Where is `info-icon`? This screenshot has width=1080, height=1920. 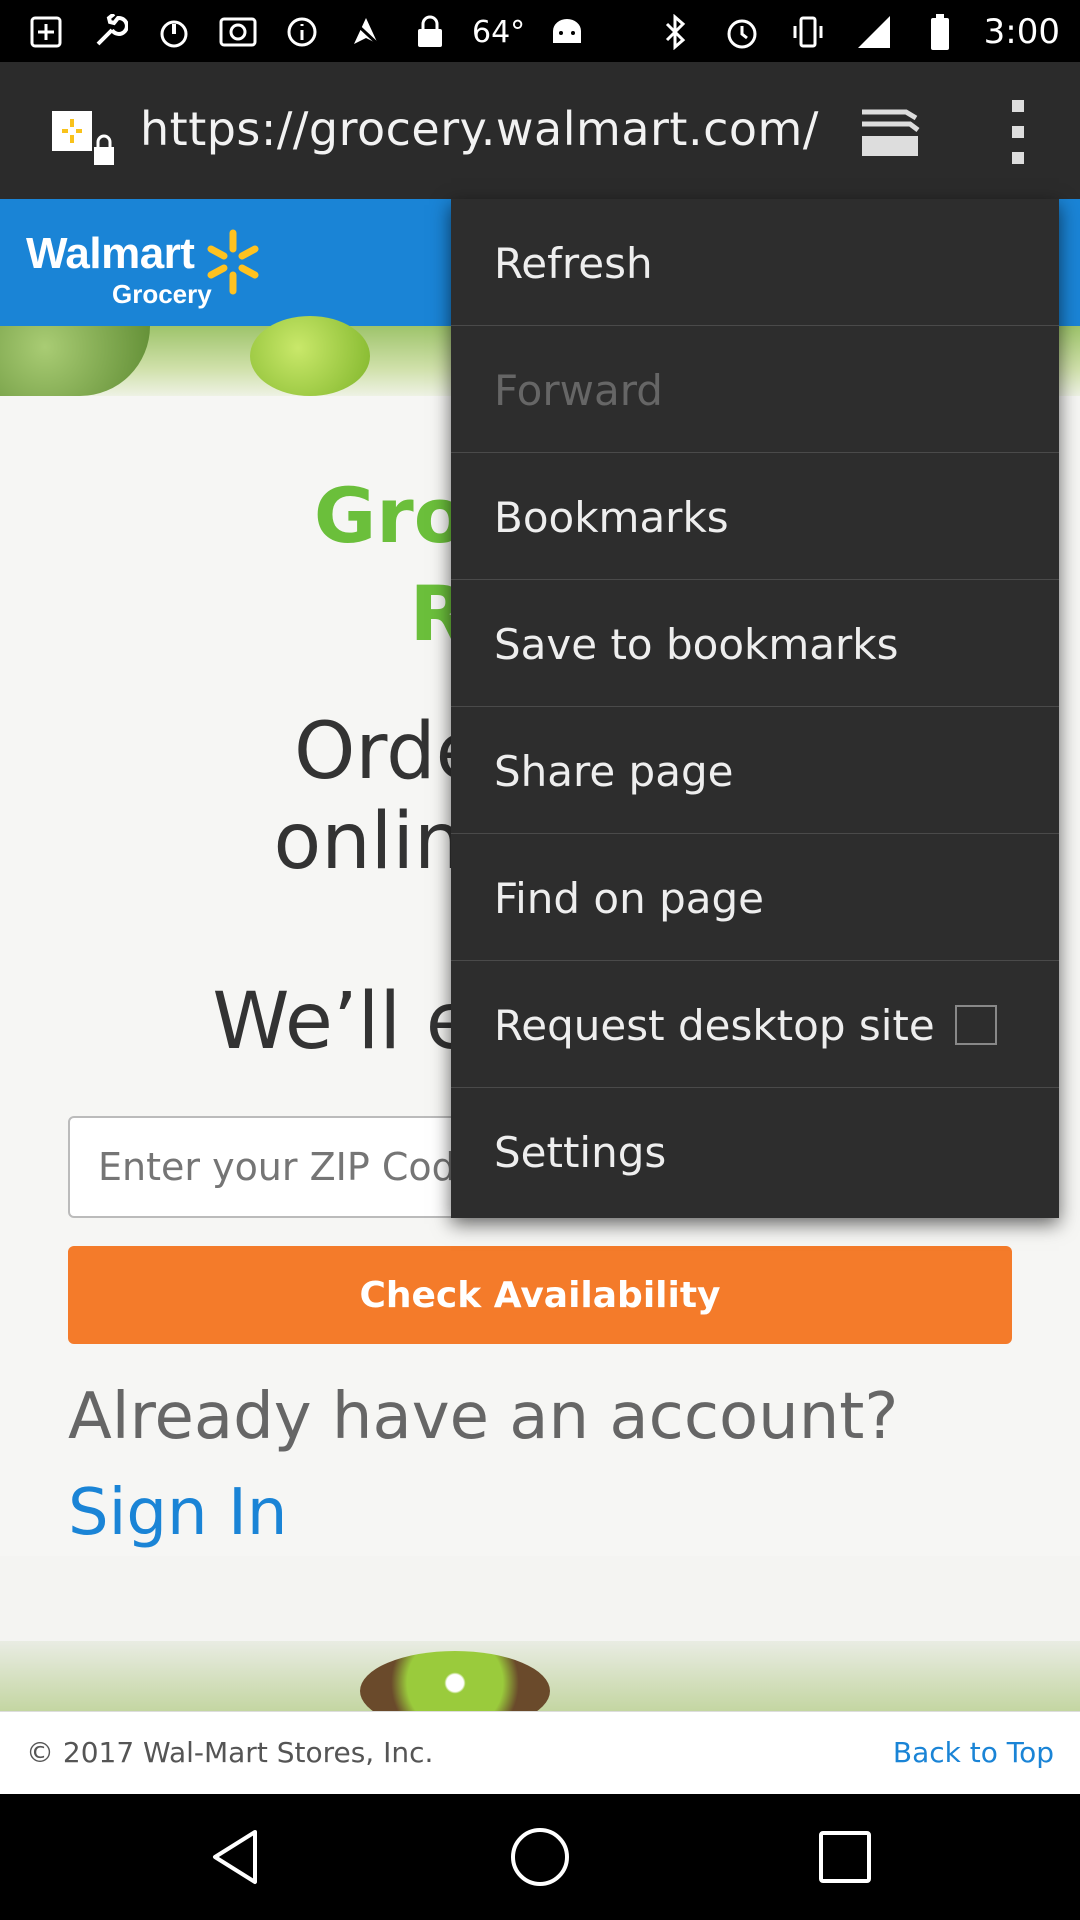
info-icon is located at coordinates (302, 32).